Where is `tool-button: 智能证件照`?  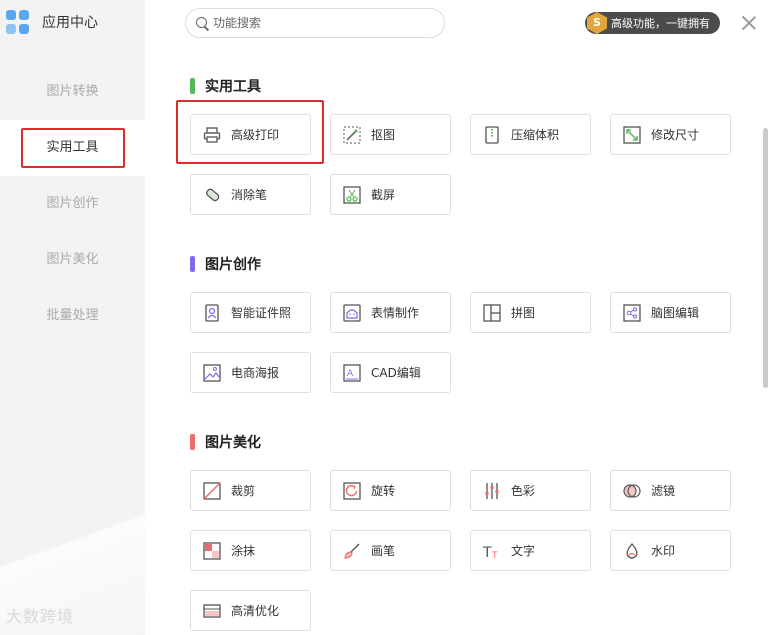
tool-button: 智能证件照 is located at coordinates (250, 312).